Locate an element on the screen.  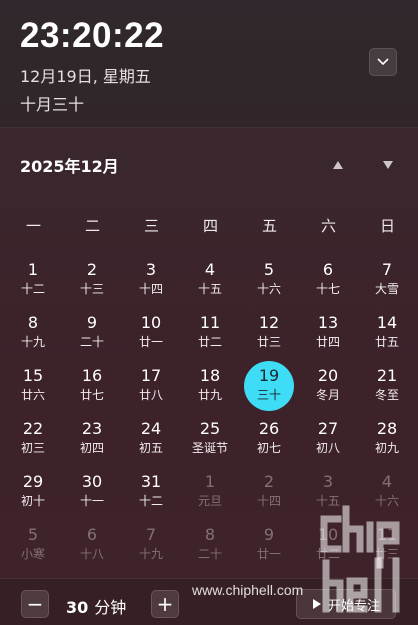
day-number: 10 is located at coordinates (151, 322).